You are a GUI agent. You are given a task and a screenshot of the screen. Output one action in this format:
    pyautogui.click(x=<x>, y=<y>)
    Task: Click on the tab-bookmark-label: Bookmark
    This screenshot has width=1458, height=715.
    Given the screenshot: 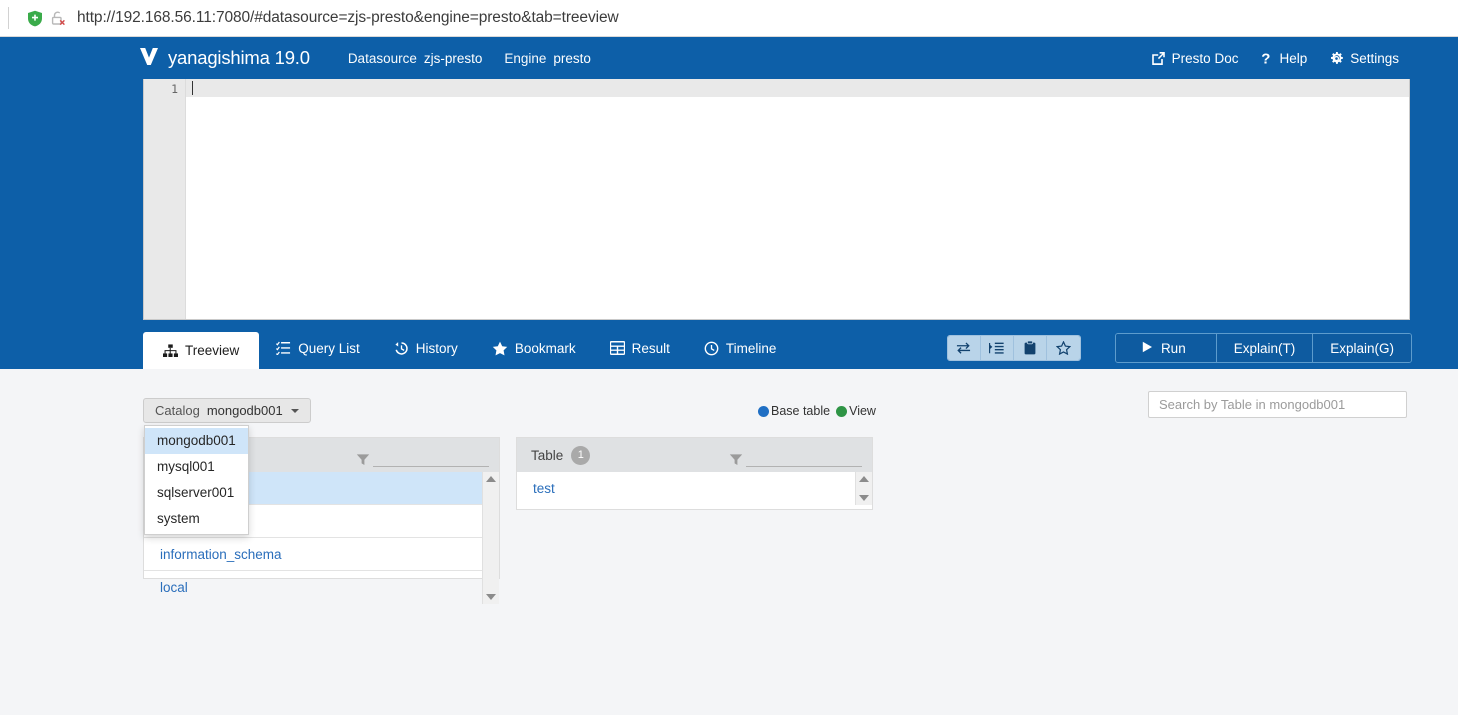 What is the action you would take?
    pyautogui.click(x=545, y=348)
    